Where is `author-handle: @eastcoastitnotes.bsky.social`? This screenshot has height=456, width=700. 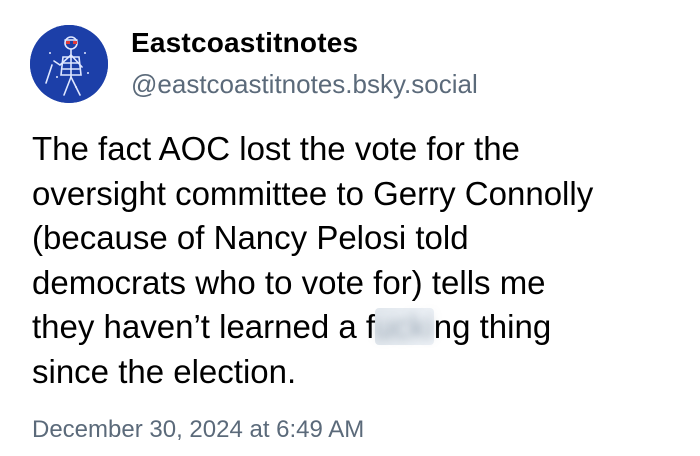
author-handle: @eastcoastitnotes.bsky.social is located at coordinates (304, 84).